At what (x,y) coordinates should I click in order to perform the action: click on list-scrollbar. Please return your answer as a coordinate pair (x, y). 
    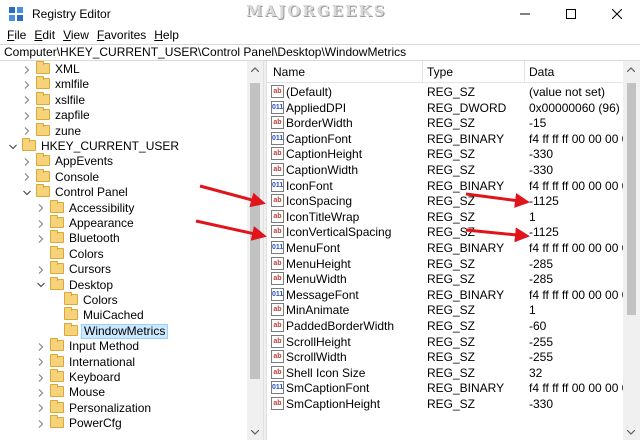
    Looking at the image, I should click on (631, 250).